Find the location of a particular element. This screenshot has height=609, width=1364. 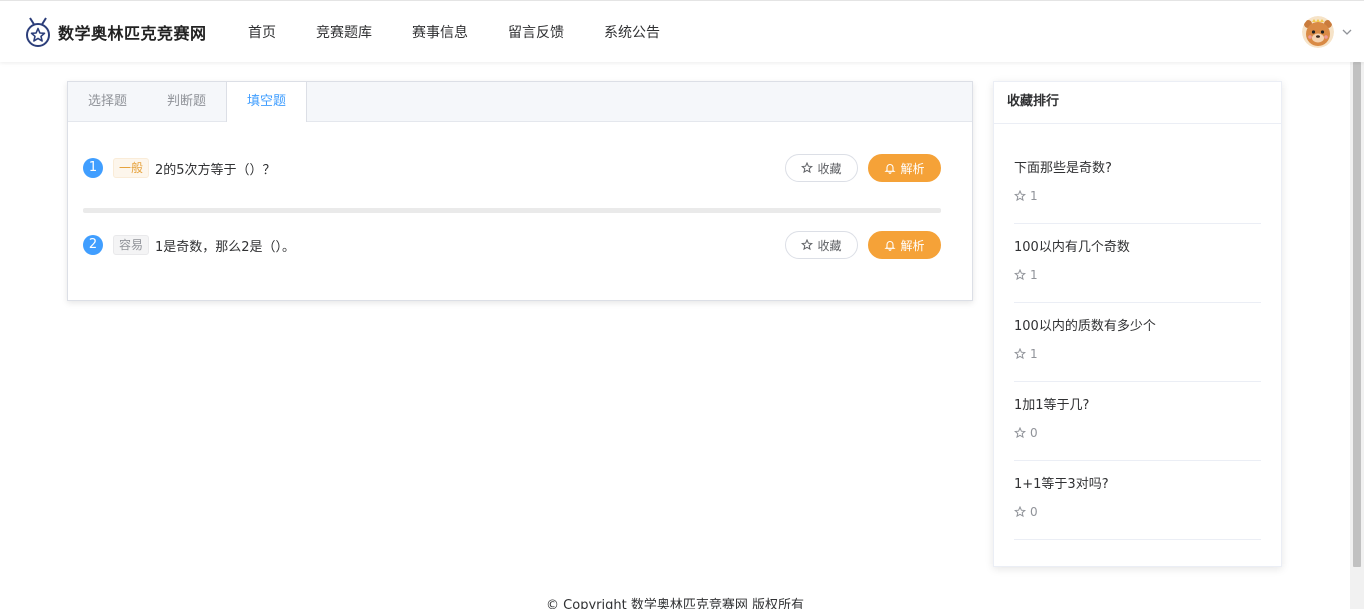

user-menu is located at coordinates (1327, 32).